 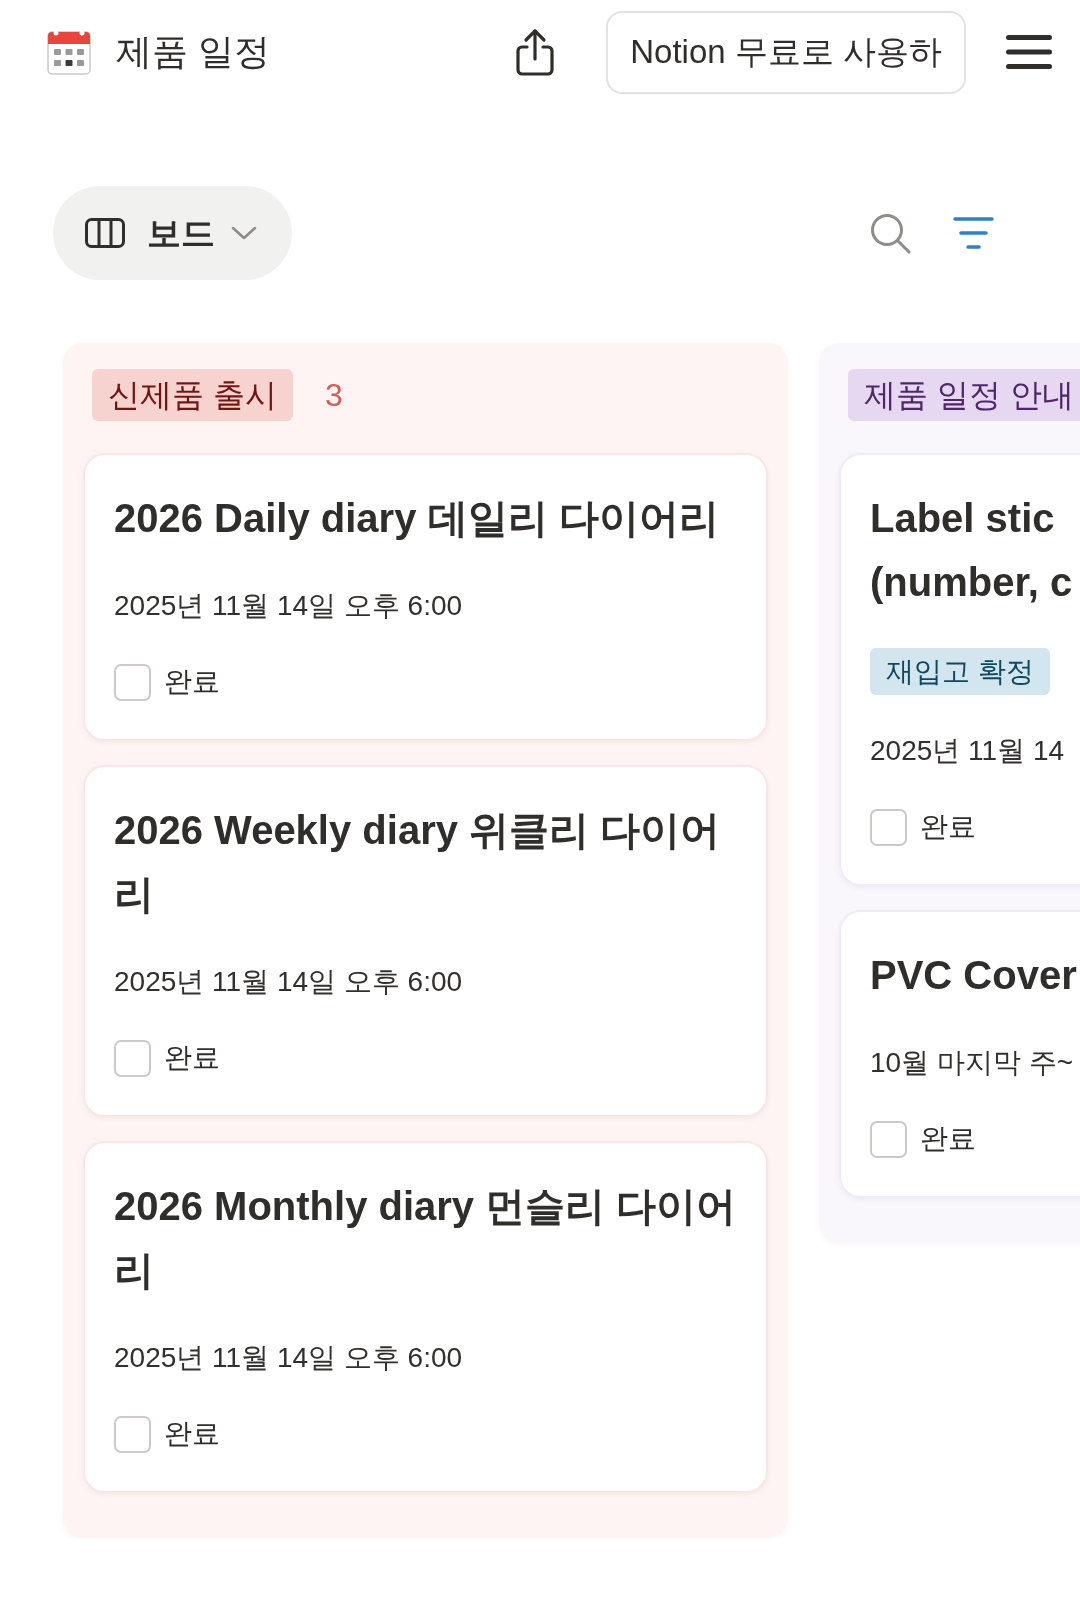 What do you see at coordinates (890, 233) in the screenshot?
I see `search-icon` at bounding box center [890, 233].